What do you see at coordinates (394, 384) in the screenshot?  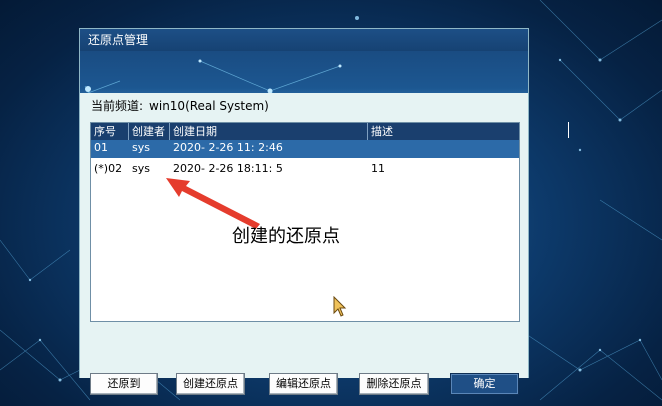 I see `delete-restore-point-button: 删除还原点` at bounding box center [394, 384].